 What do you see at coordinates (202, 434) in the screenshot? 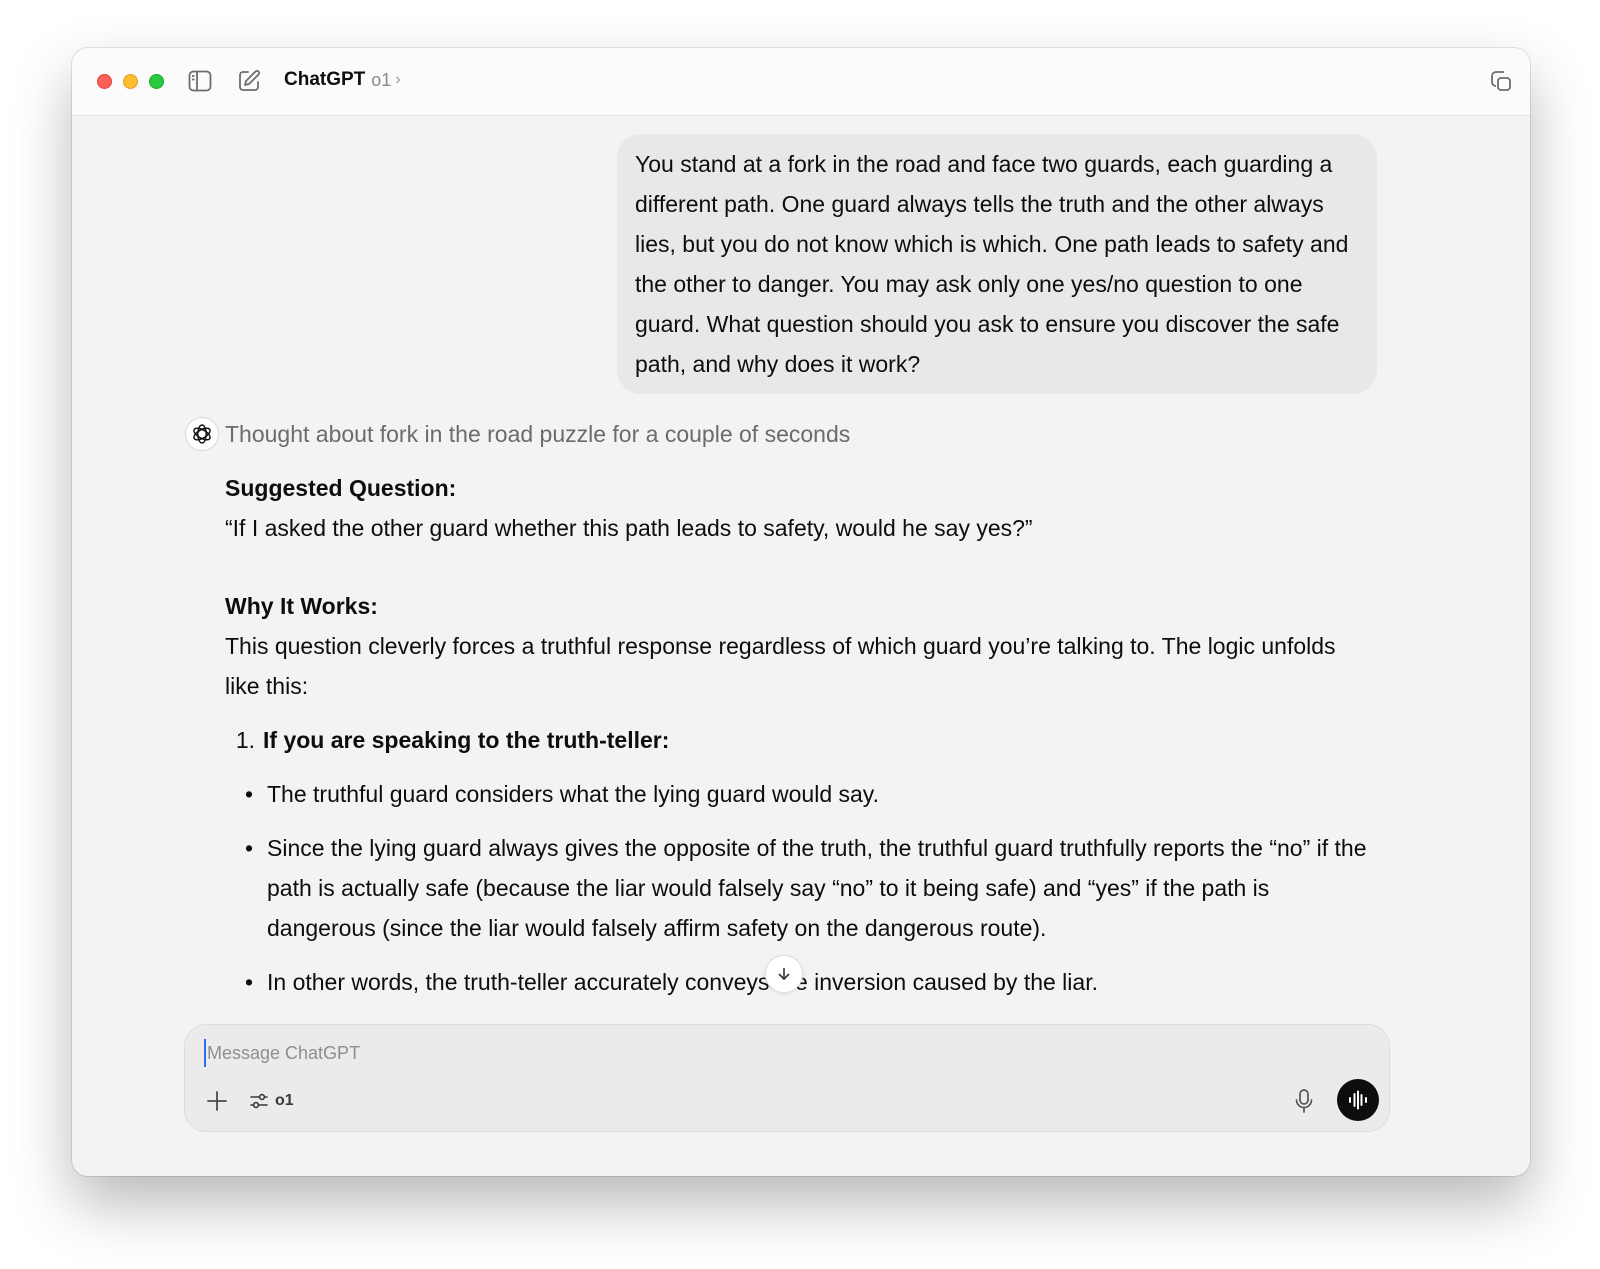
I see `openai-logo-icon` at bounding box center [202, 434].